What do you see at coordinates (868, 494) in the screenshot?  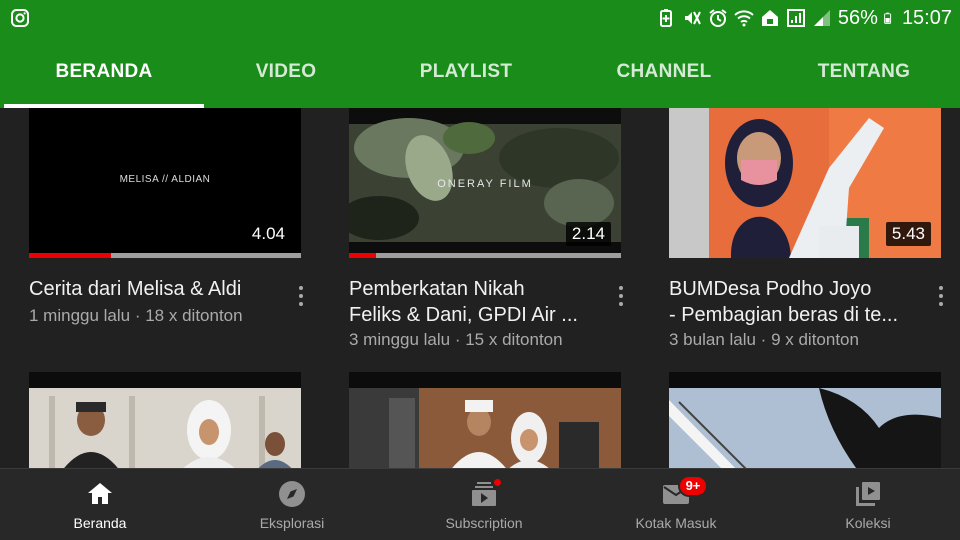 I see `library-icon` at bounding box center [868, 494].